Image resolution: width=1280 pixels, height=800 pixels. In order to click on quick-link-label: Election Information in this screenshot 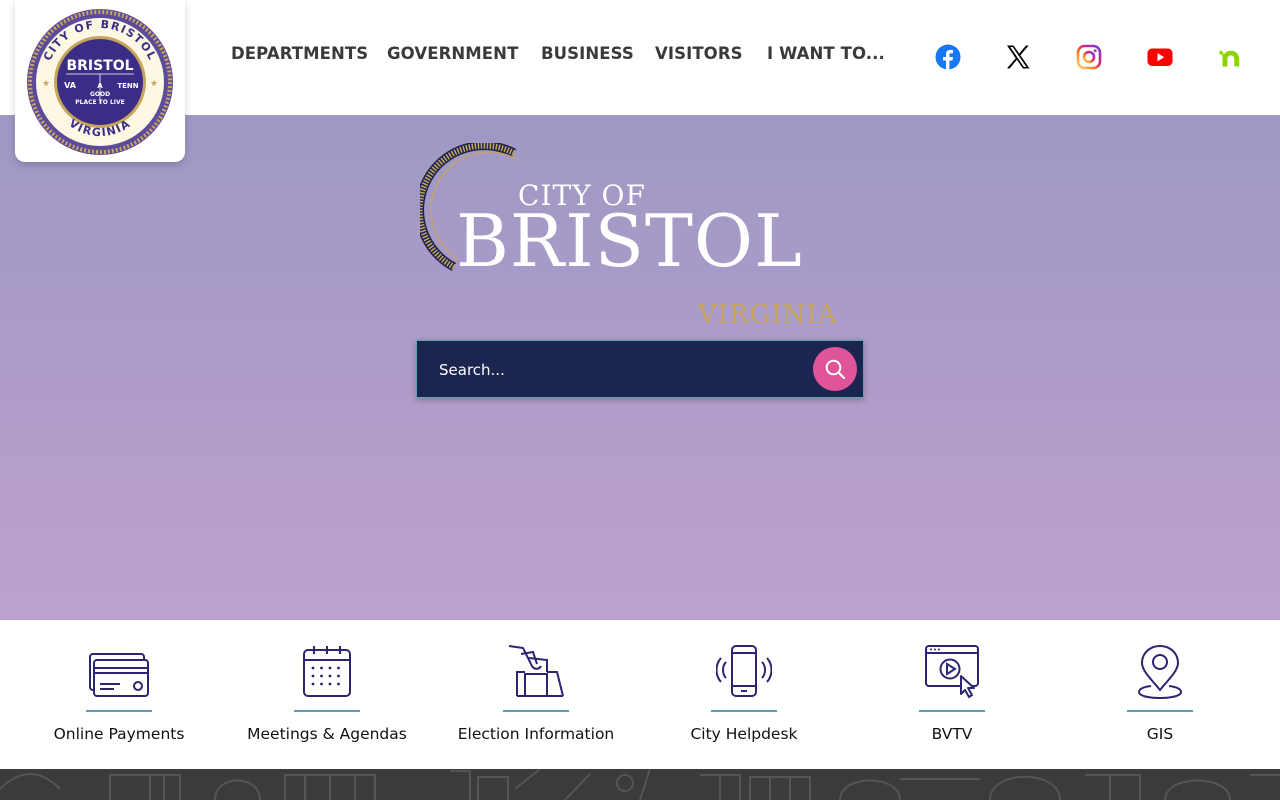, I will do `click(536, 734)`.